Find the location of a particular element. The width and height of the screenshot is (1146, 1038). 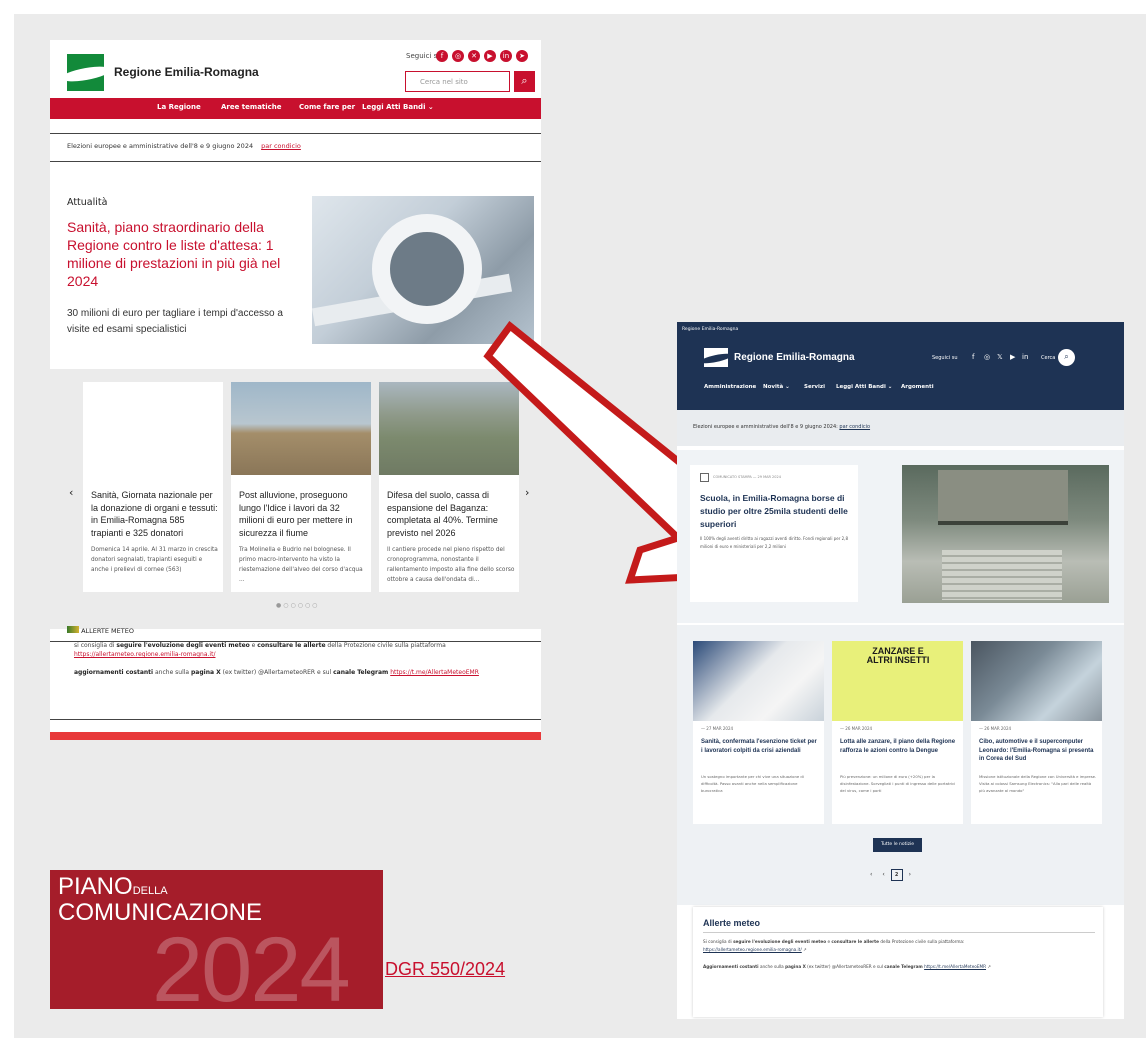

old-brand-name: Regione Emilia-Romagna is located at coordinates (186, 72).